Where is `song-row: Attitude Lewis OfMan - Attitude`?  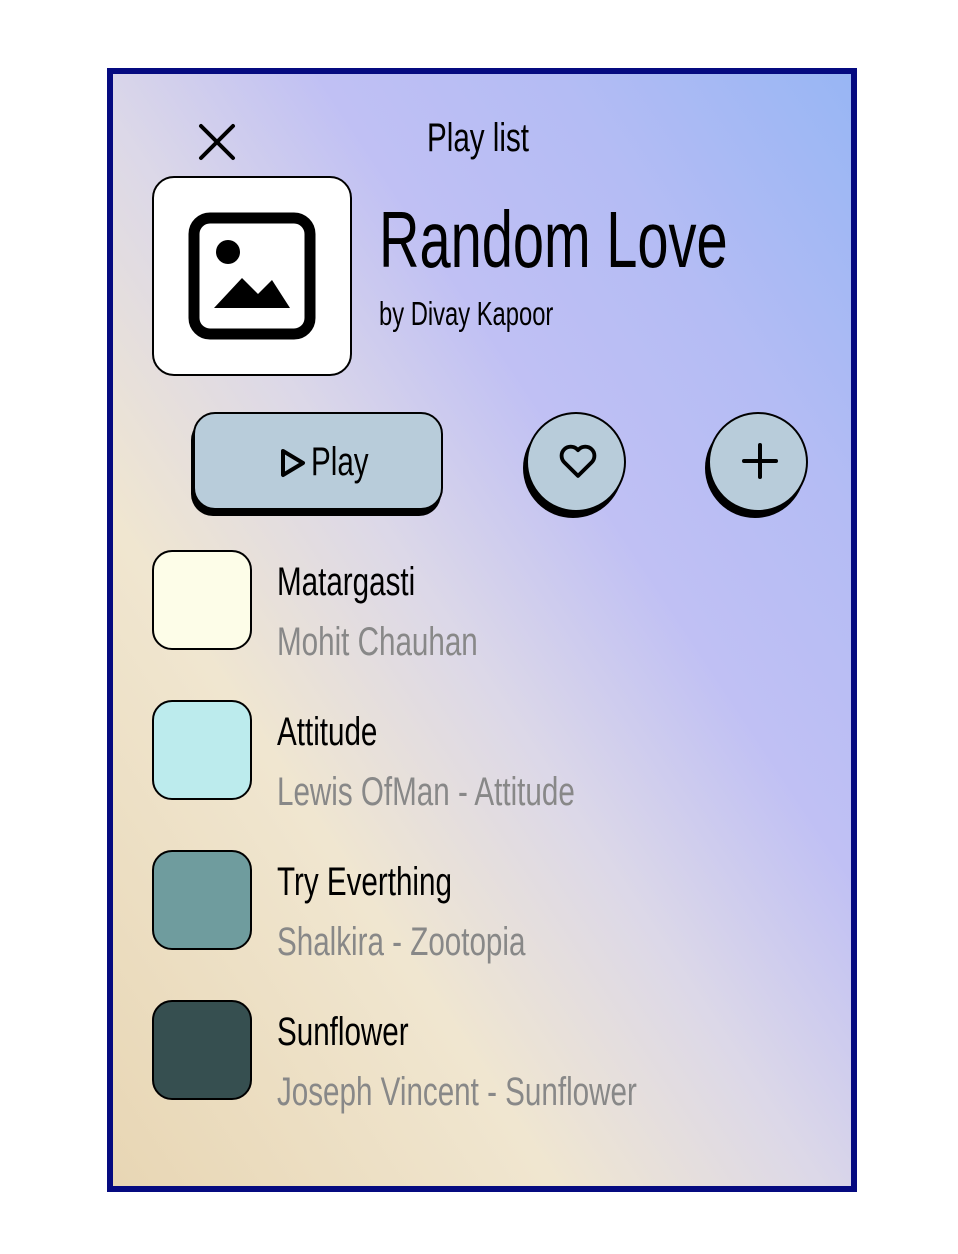 song-row: Attitude Lewis OfMan - Attitude is located at coordinates (492, 775).